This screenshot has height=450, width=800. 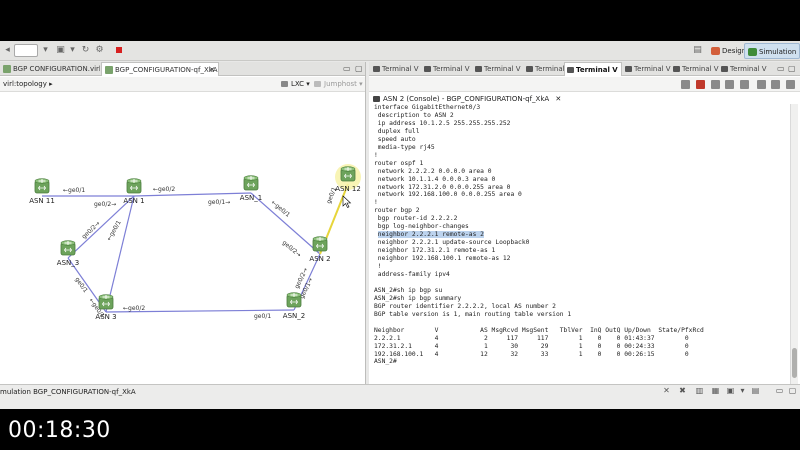 What do you see at coordinates (744, 84) in the screenshot?
I see `copy-icon` at bounding box center [744, 84].